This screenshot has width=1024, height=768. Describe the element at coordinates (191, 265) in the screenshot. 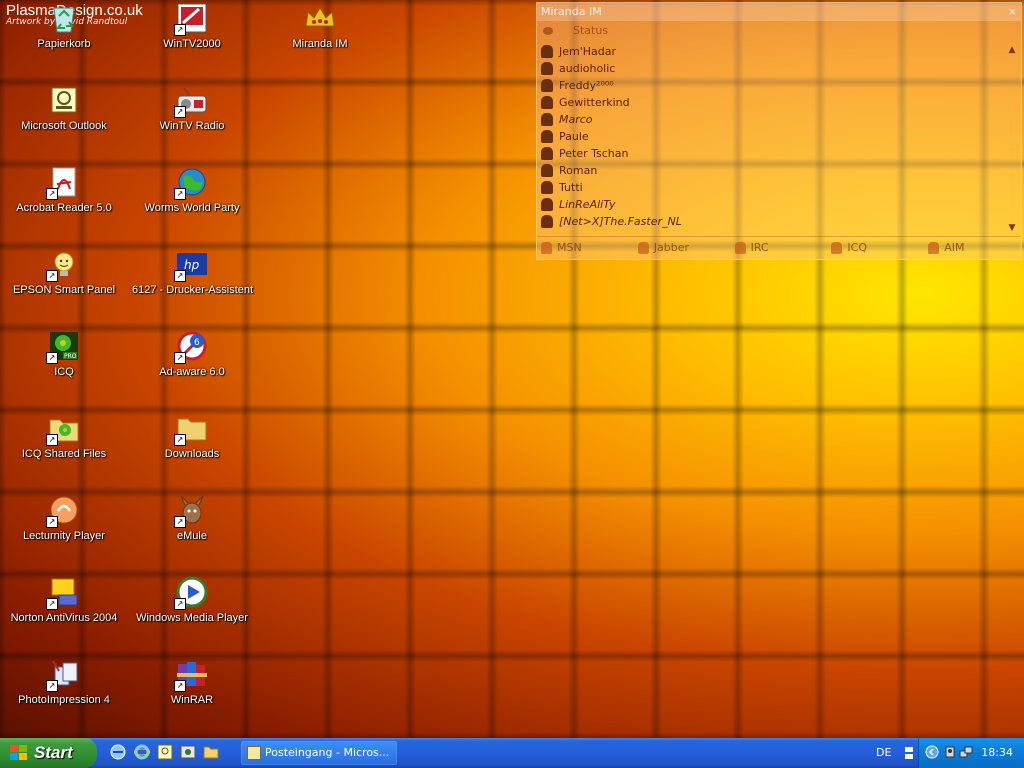

I see `hp-printer-icon: hp ↗` at that location.